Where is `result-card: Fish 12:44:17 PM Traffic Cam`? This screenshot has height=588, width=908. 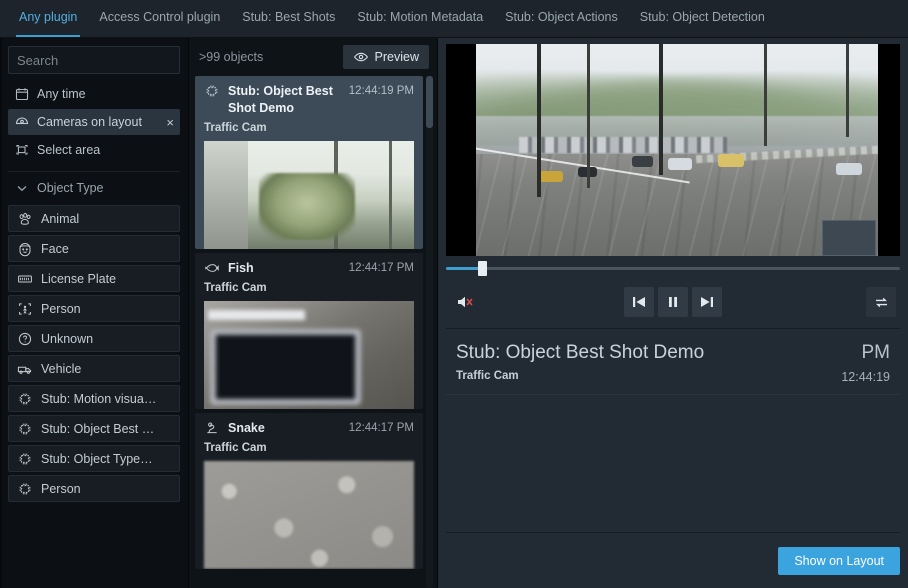
result-card: Fish 12:44:17 PM Traffic Cam is located at coordinates (309, 331).